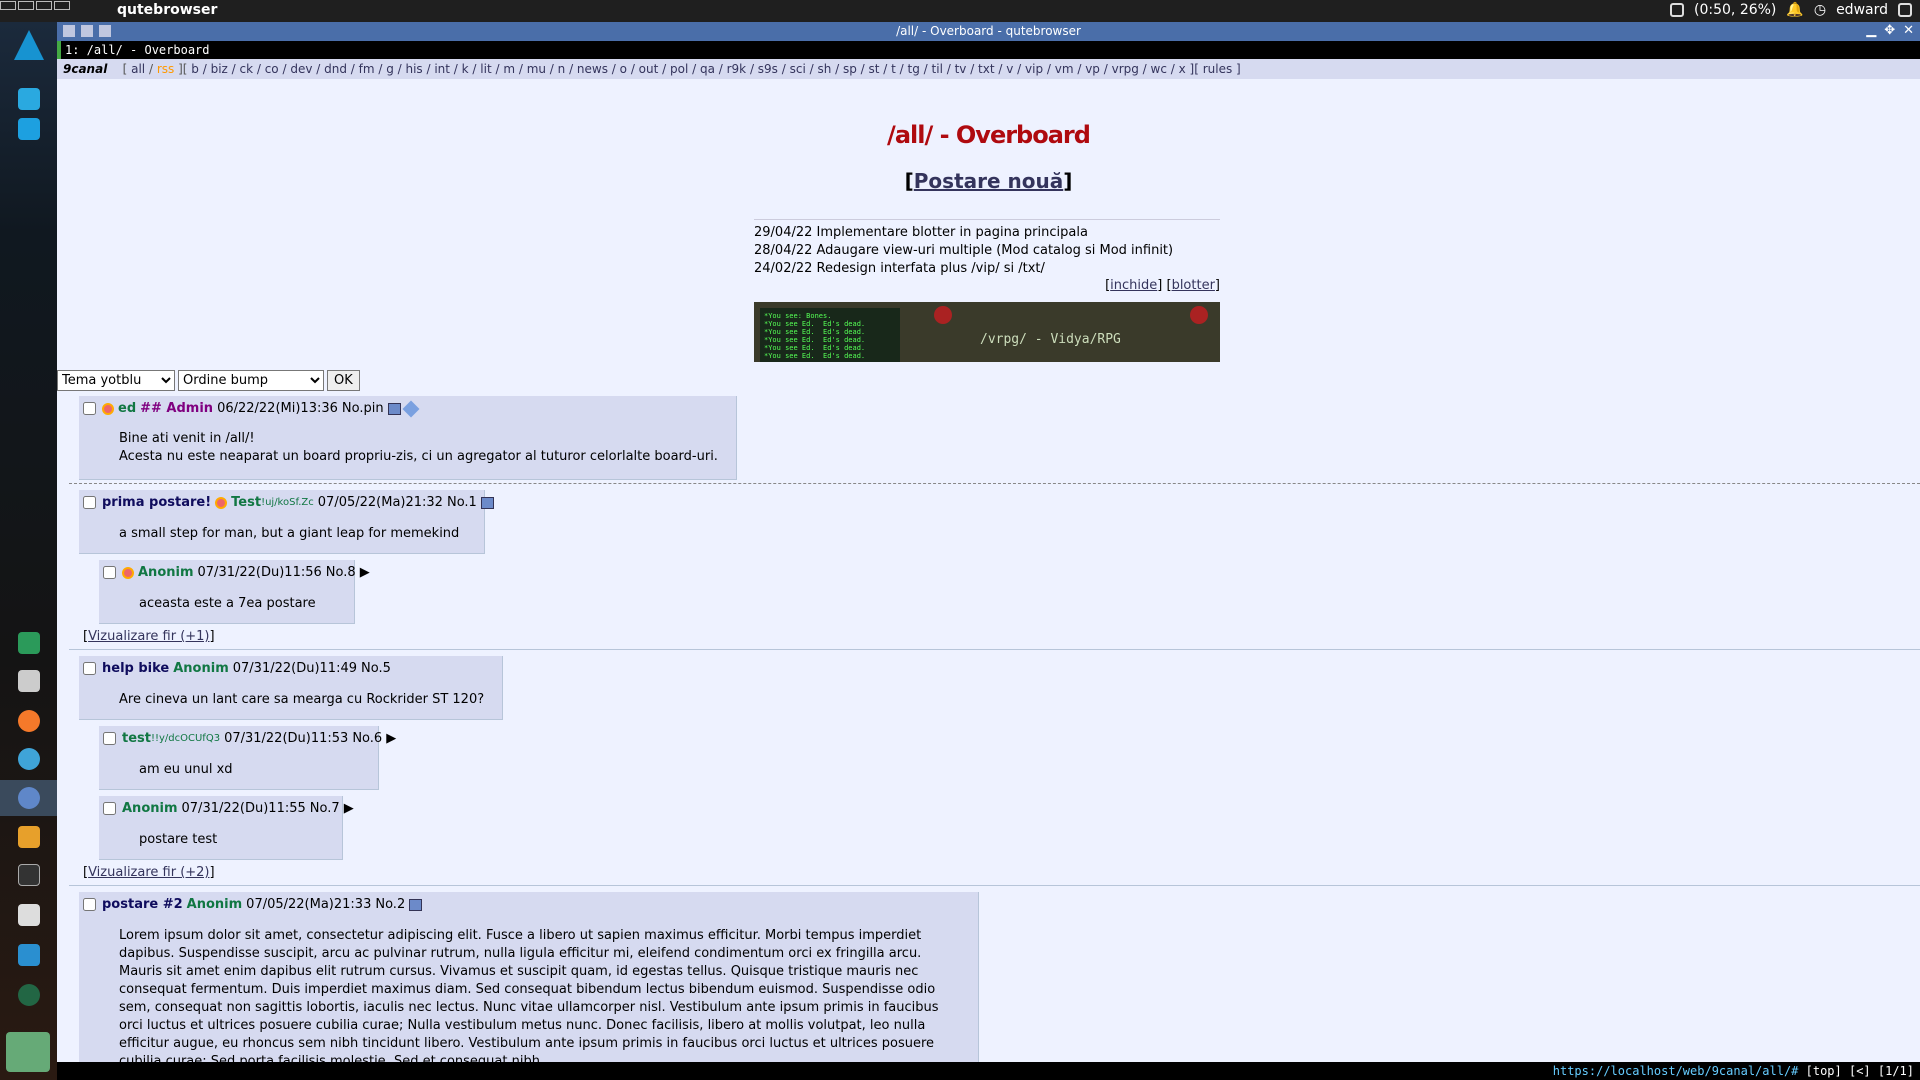 This screenshot has width=1920, height=1080. I want to click on blotter-close-link: inchide, so click(1133, 285).